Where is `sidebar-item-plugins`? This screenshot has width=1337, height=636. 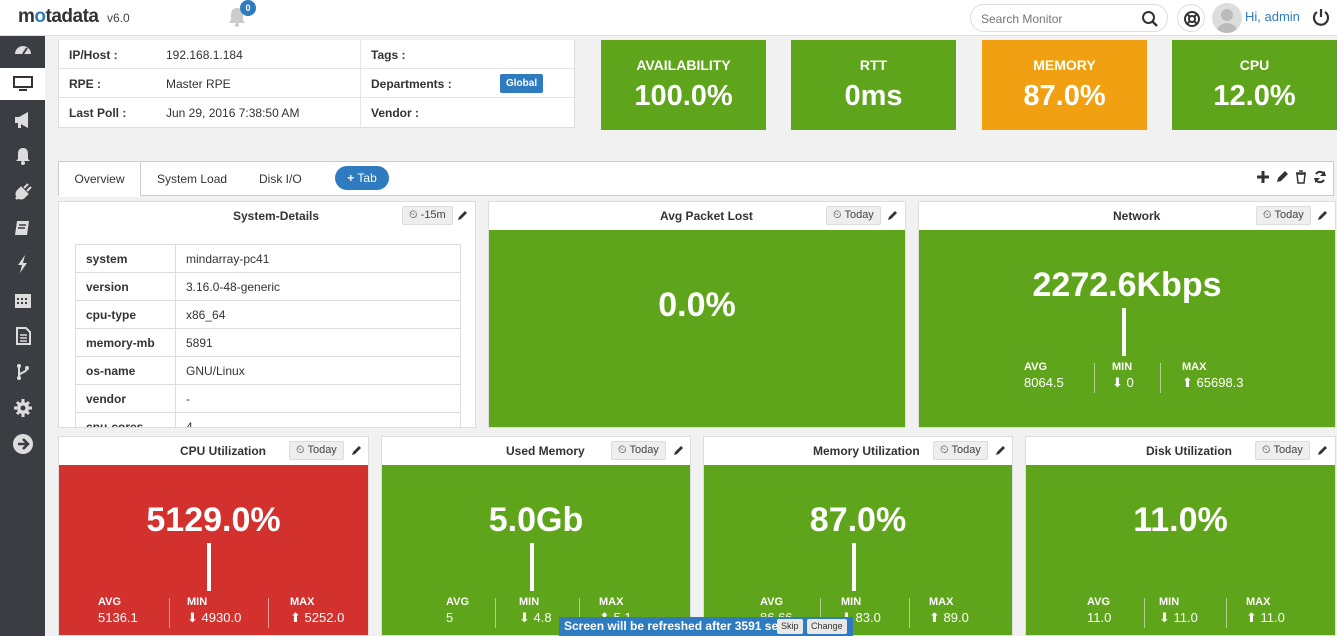 sidebar-item-plugins is located at coordinates (22, 192).